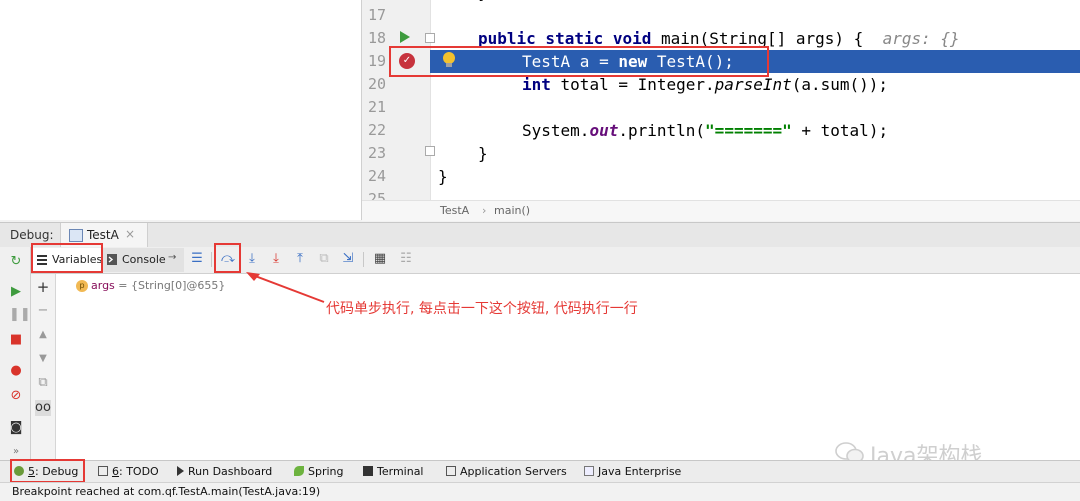 This screenshot has width=1080, height=501. I want to click on session-tab-label: TestA, so click(103, 235).